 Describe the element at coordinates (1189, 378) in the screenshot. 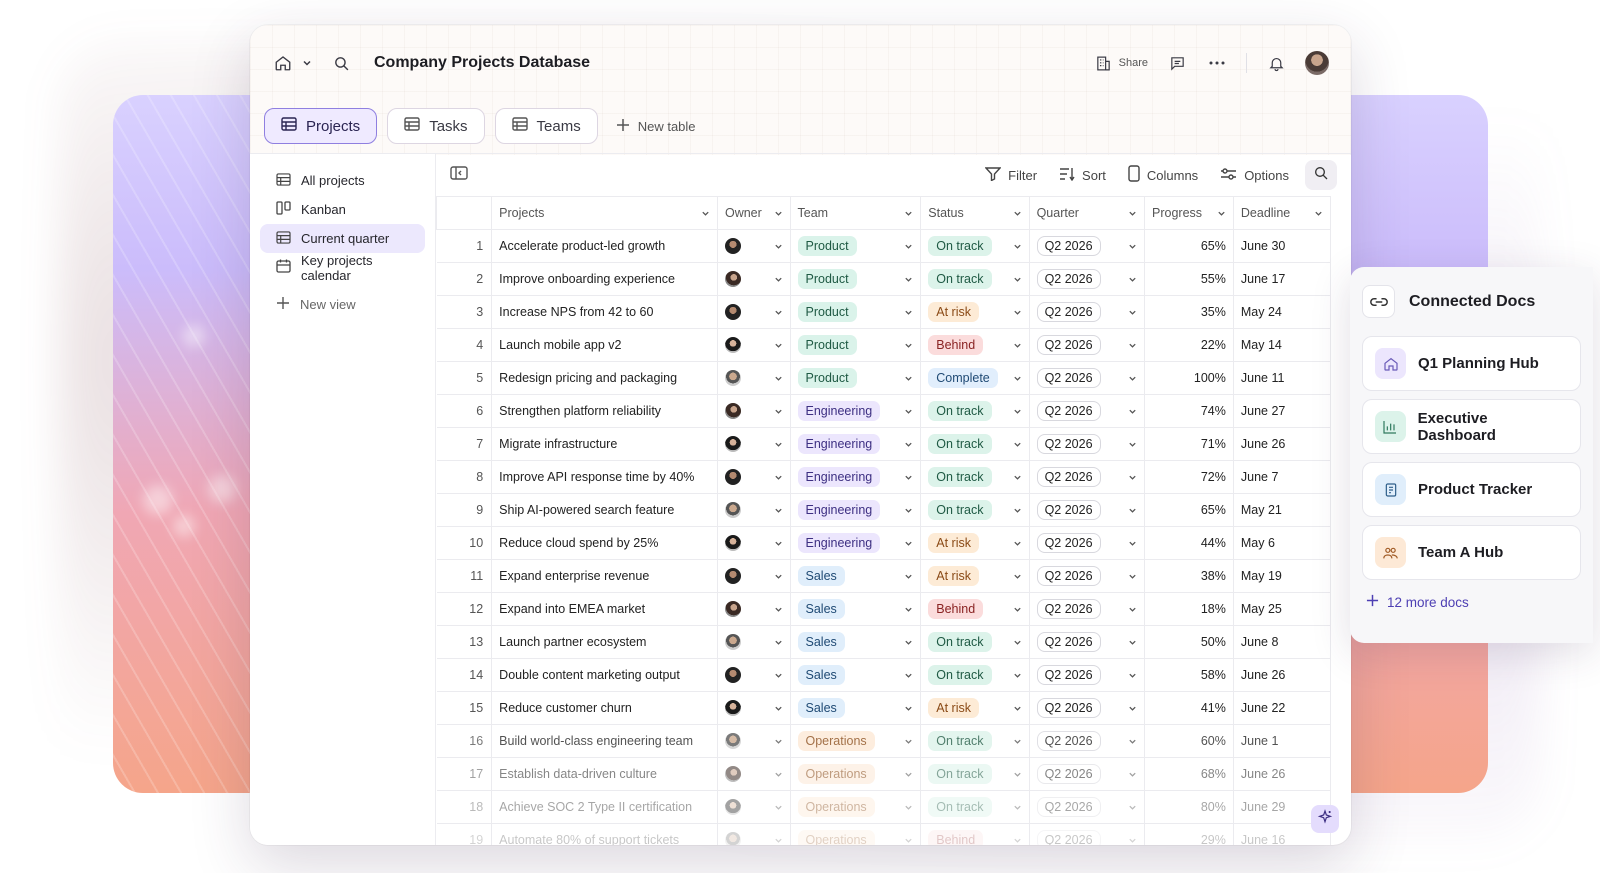

I see `progress-cell: 100%` at that location.